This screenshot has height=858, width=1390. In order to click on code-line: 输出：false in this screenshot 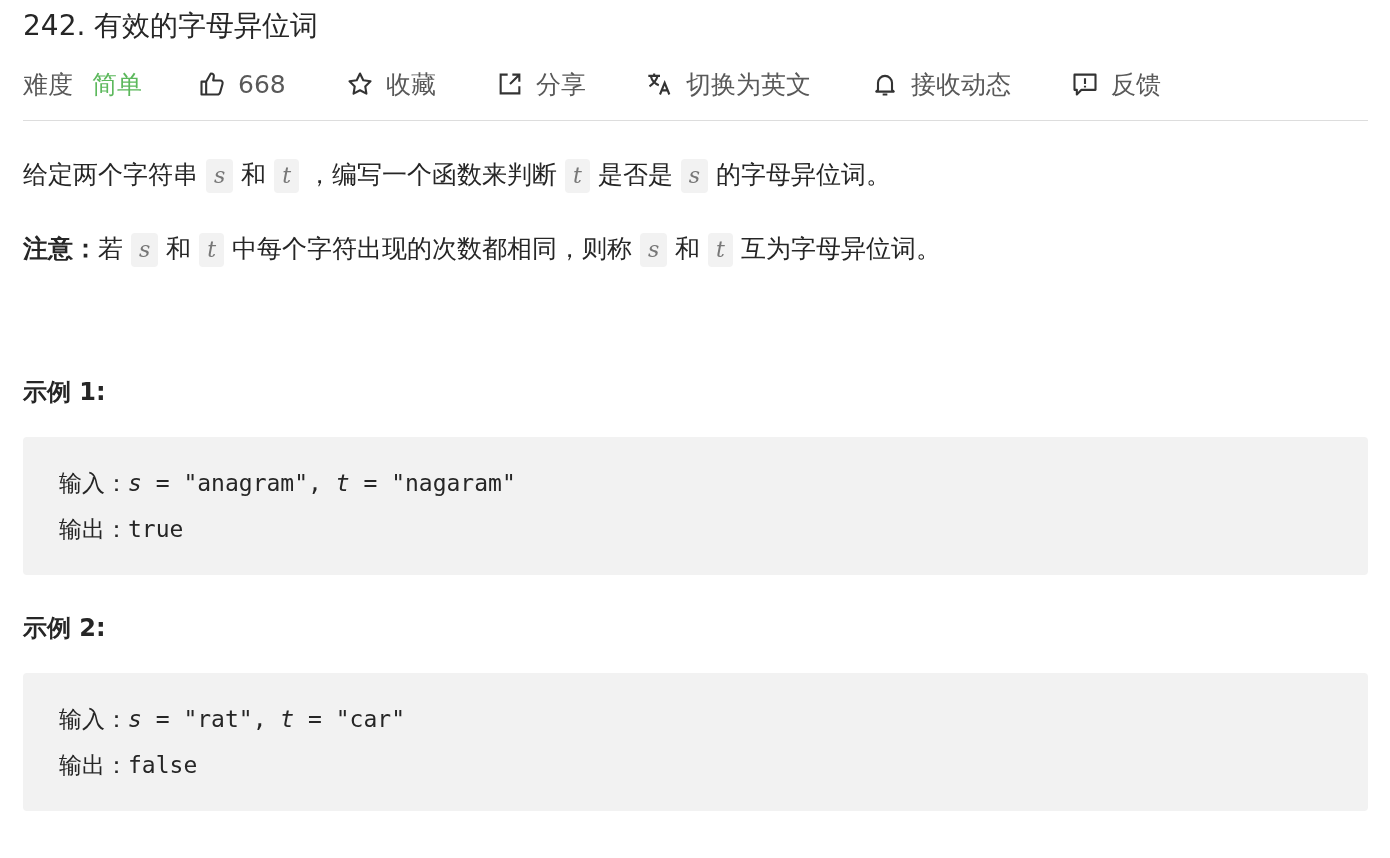, I will do `click(129, 765)`.